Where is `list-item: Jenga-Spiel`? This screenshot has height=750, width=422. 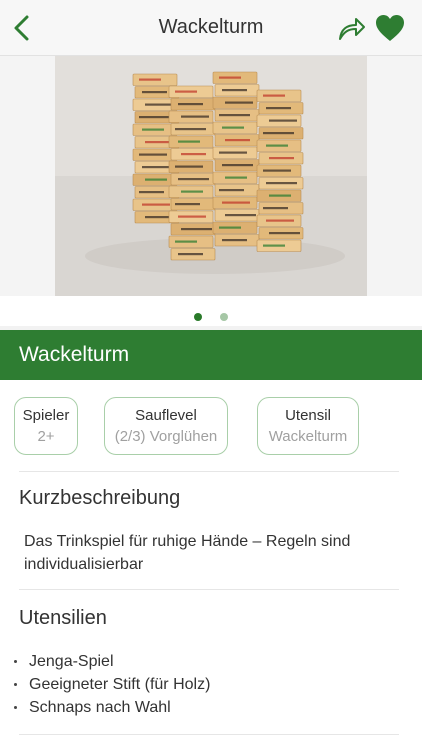 list-item: Jenga-Spiel is located at coordinates (112, 661).